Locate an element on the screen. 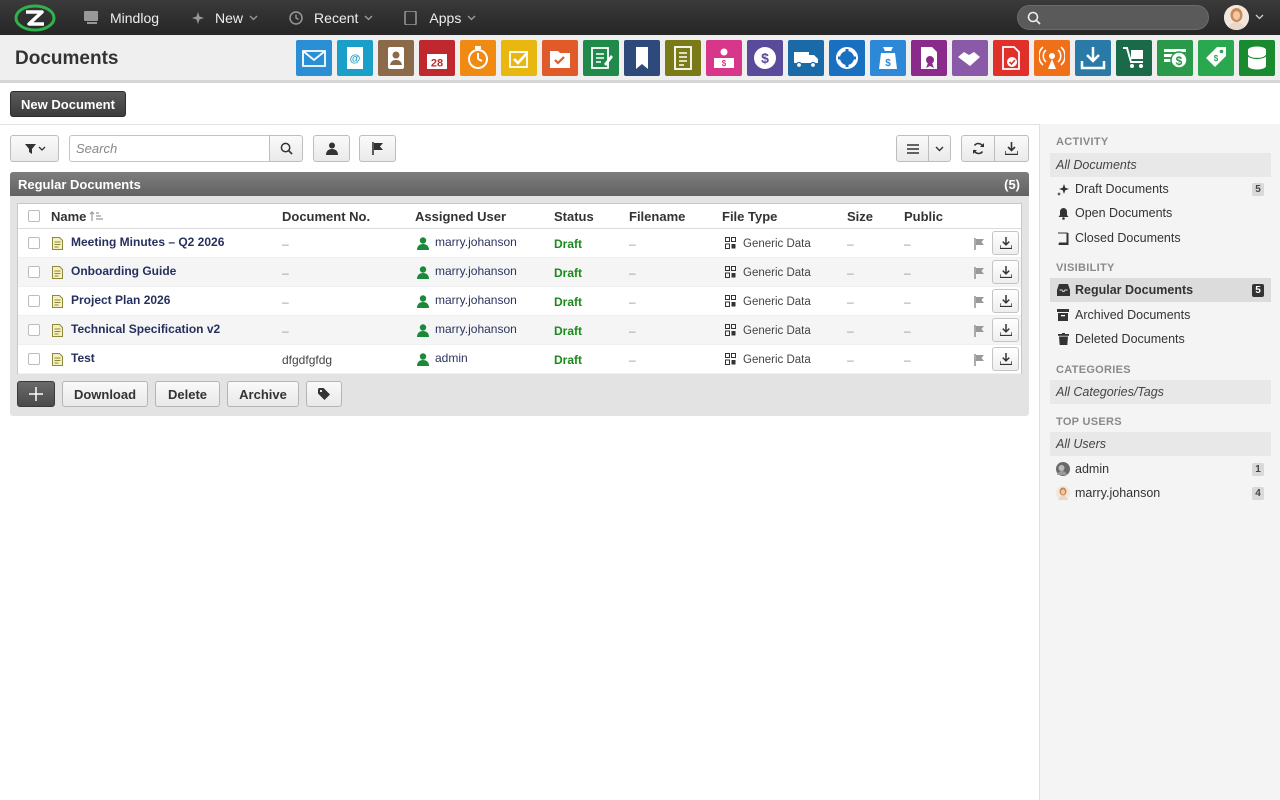  app-timer-button is located at coordinates (478, 58).